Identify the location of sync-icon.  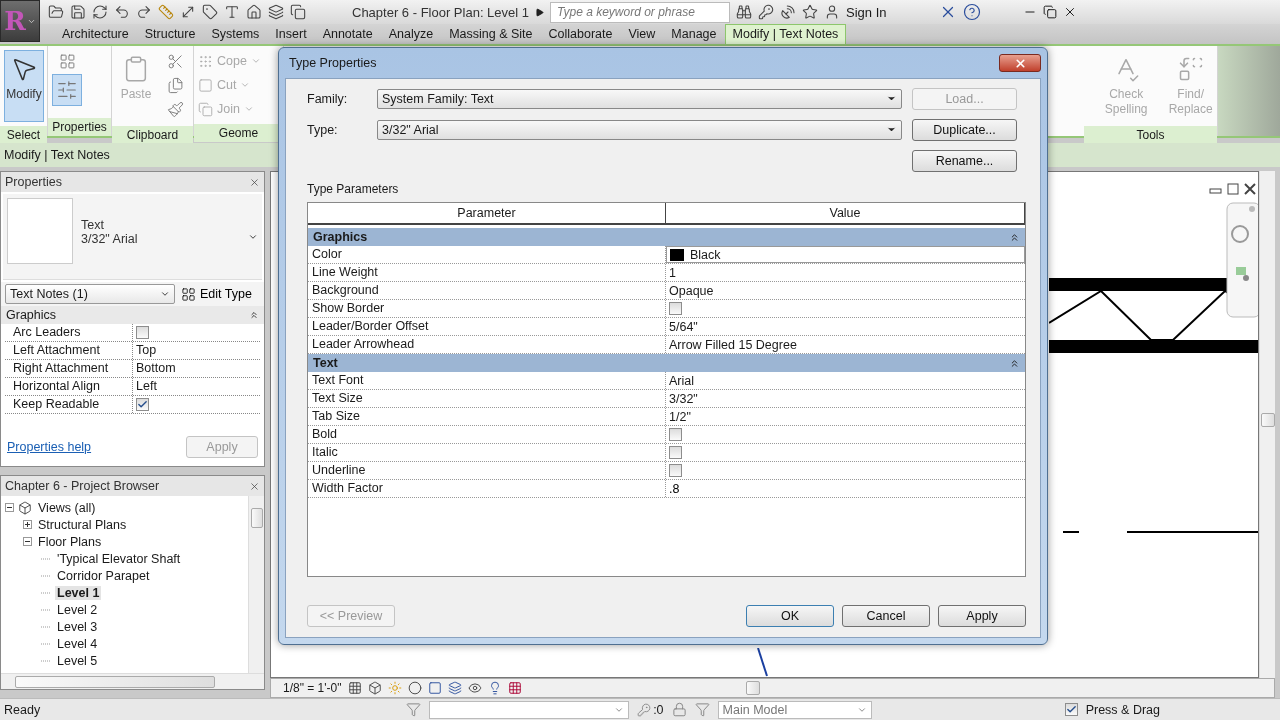
(100, 12).